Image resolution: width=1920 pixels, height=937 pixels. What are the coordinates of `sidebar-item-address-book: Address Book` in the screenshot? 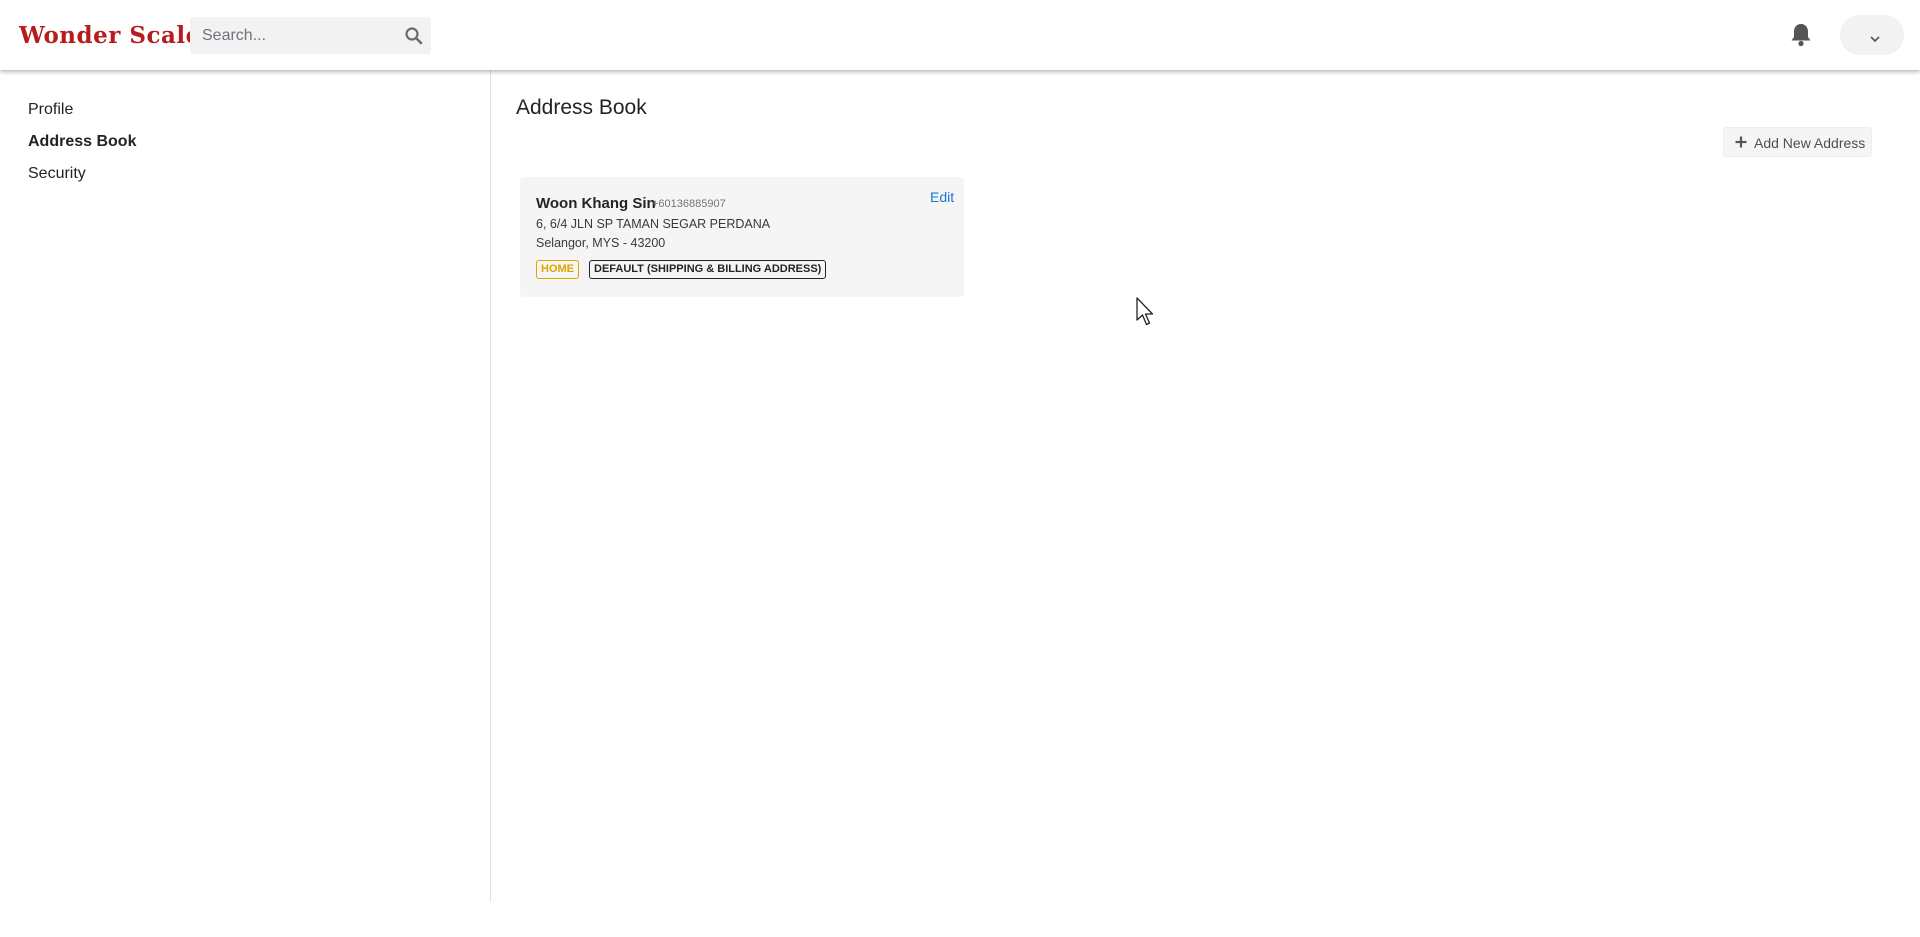 It's located at (82, 142).